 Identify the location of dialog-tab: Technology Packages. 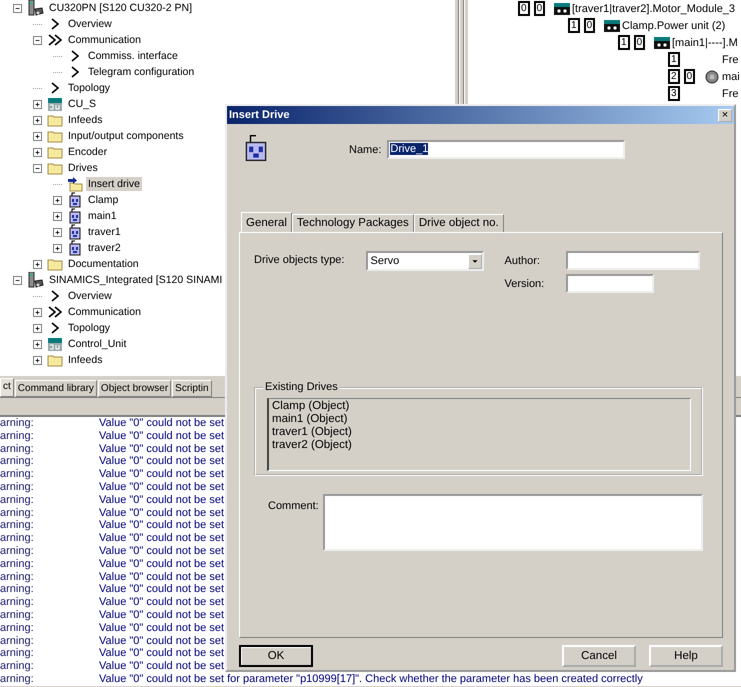
(353, 223).